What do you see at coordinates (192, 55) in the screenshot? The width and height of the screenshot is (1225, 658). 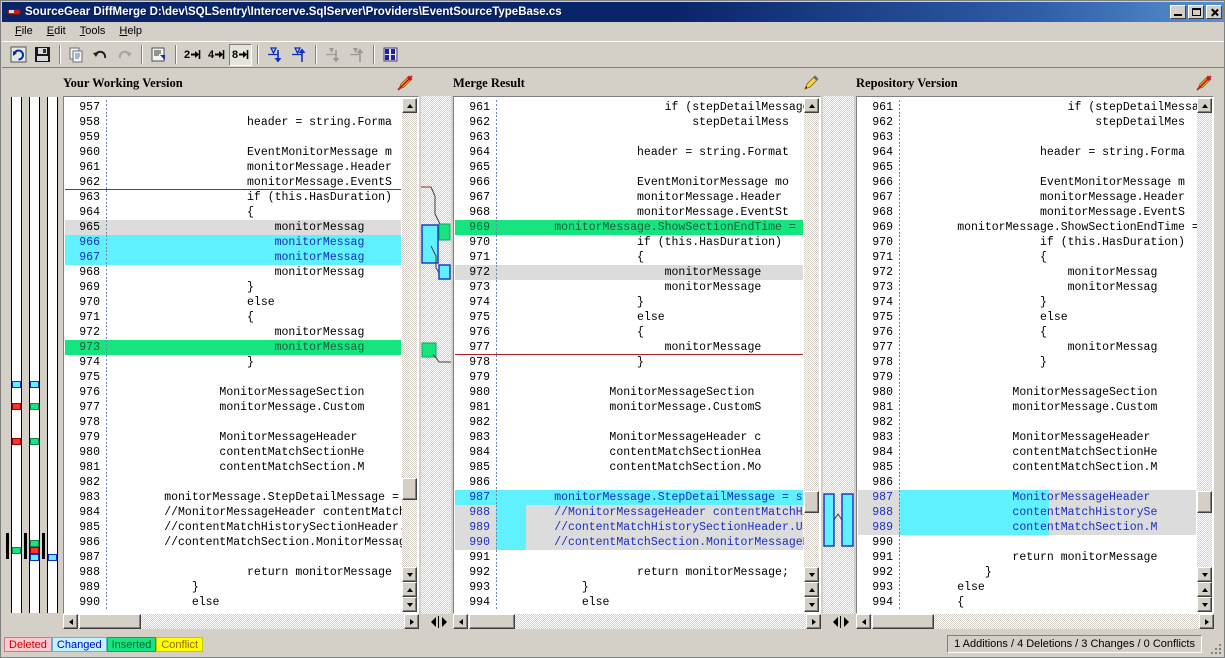 I see `tab-width-2-button: 2` at bounding box center [192, 55].